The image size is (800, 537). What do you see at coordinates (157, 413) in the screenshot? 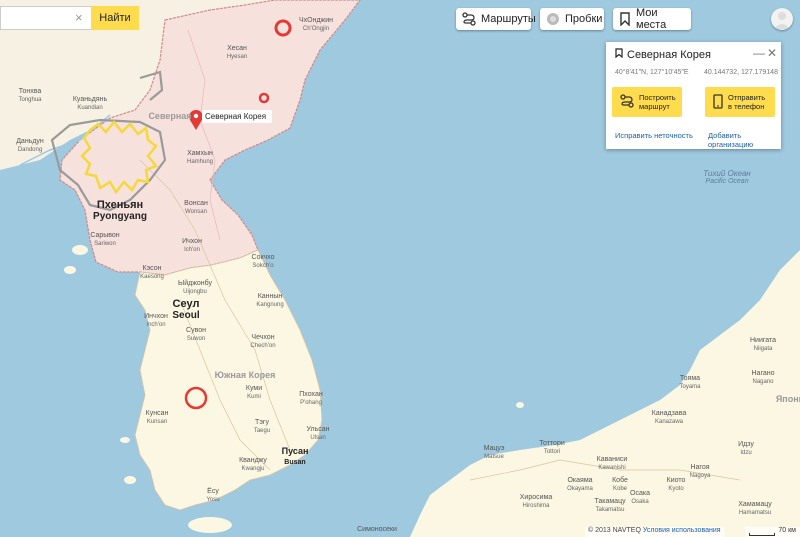
I see `kunsan-ru: Кунсан` at bounding box center [157, 413].